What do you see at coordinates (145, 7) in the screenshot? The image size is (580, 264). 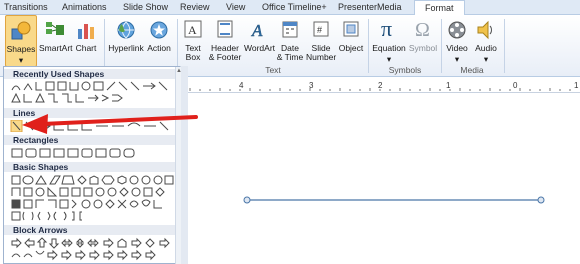 I see `tab-slide-show: Slide Show` at bounding box center [145, 7].